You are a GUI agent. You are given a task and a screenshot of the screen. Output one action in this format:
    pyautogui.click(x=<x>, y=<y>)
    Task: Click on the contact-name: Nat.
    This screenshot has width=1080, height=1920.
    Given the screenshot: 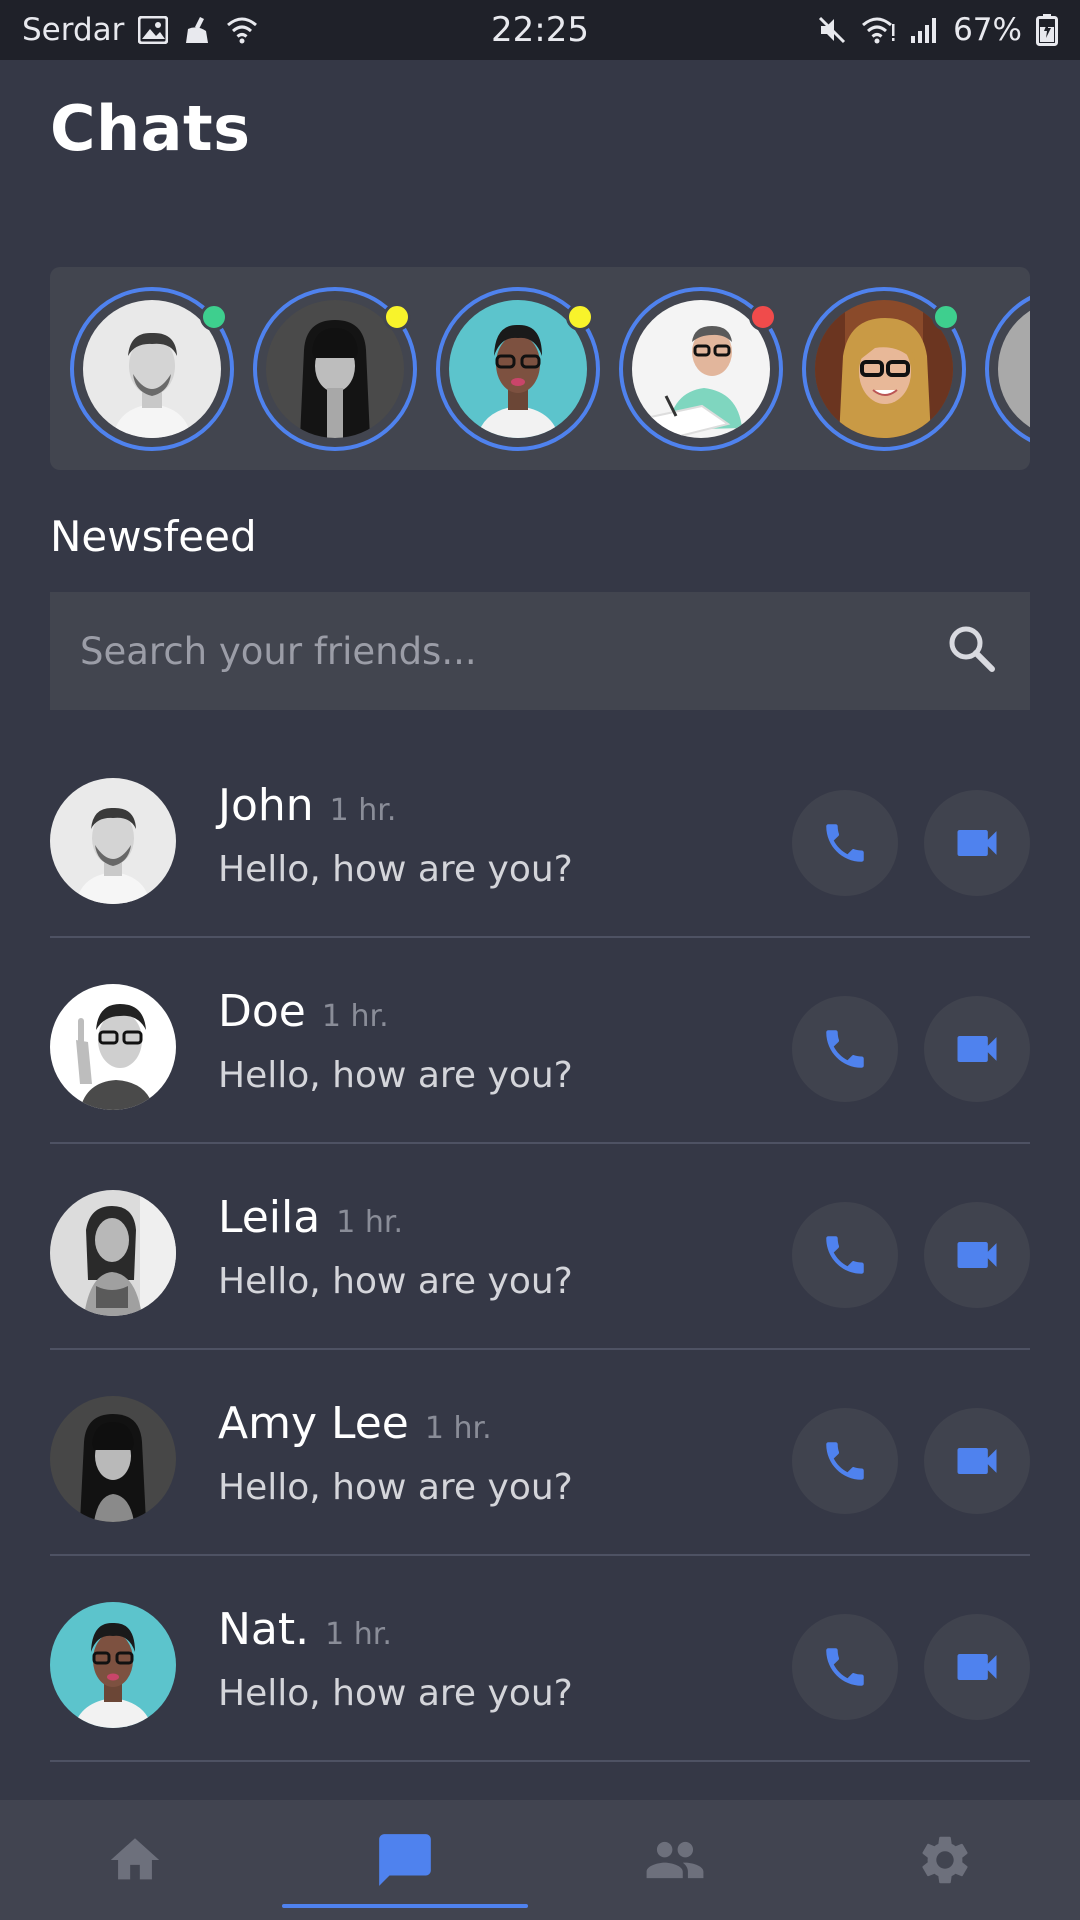 What is the action you would take?
    pyautogui.click(x=264, y=1629)
    